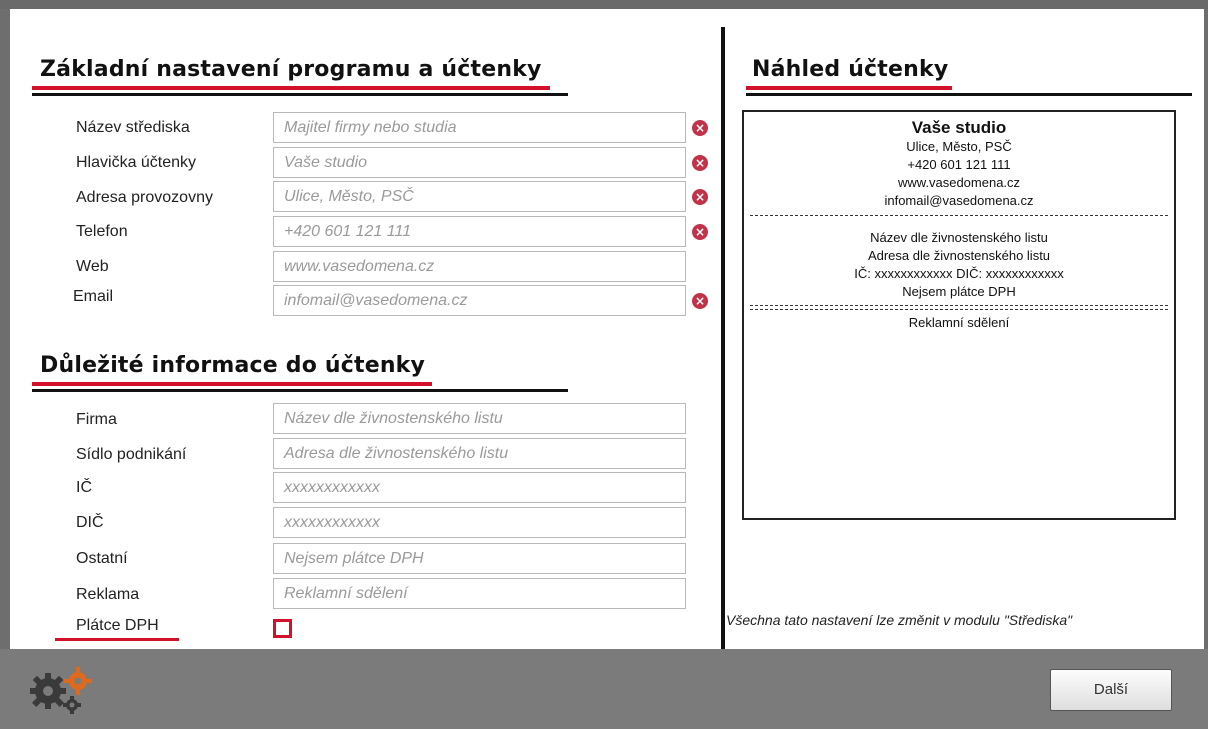  Describe the element at coordinates (479, 593) in the screenshot. I see `advert-field: Reklamní sdělení` at that location.